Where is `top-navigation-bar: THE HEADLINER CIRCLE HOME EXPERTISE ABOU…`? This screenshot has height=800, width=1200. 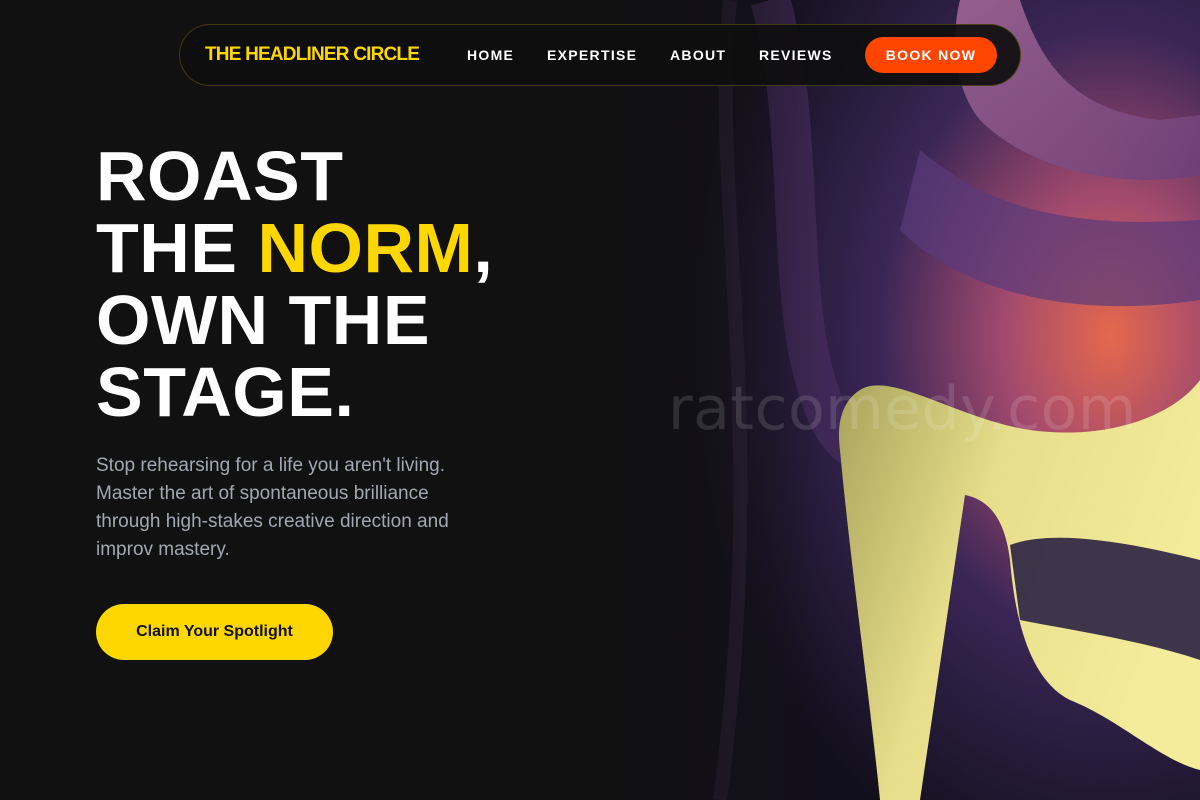
top-navigation-bar: THE HEADLINER CIRCLE HOME EXPERTISE ABOU… is located at coordinates (600, 55).